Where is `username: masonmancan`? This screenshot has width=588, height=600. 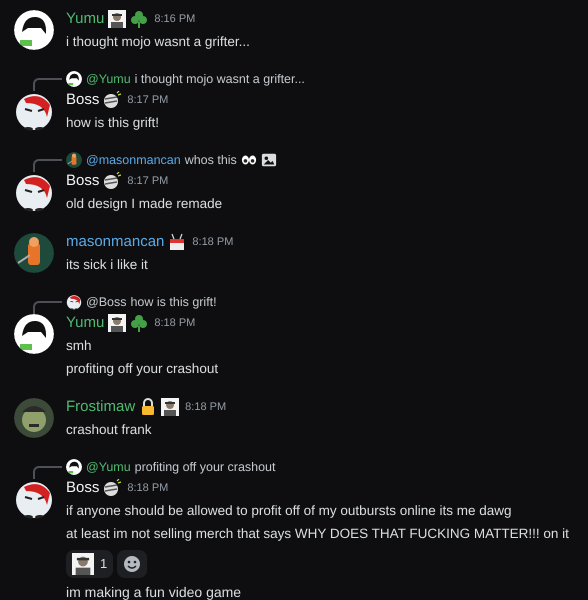
username: masonmancan is located at coordinates (115, 242).